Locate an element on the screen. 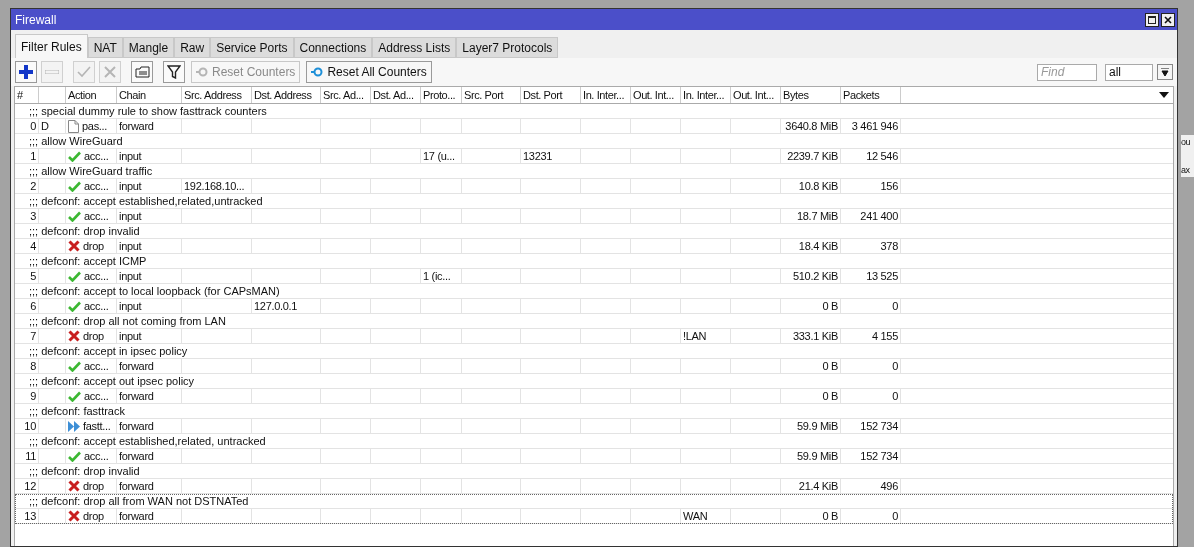 Image resolution: width=1194 pixels, height=547 pixels. rule-row: ;;; allow WireGuard traffic 2 acc... input 192.168.10... 10.8 KiB 156 is located at coordinates (594, 179).